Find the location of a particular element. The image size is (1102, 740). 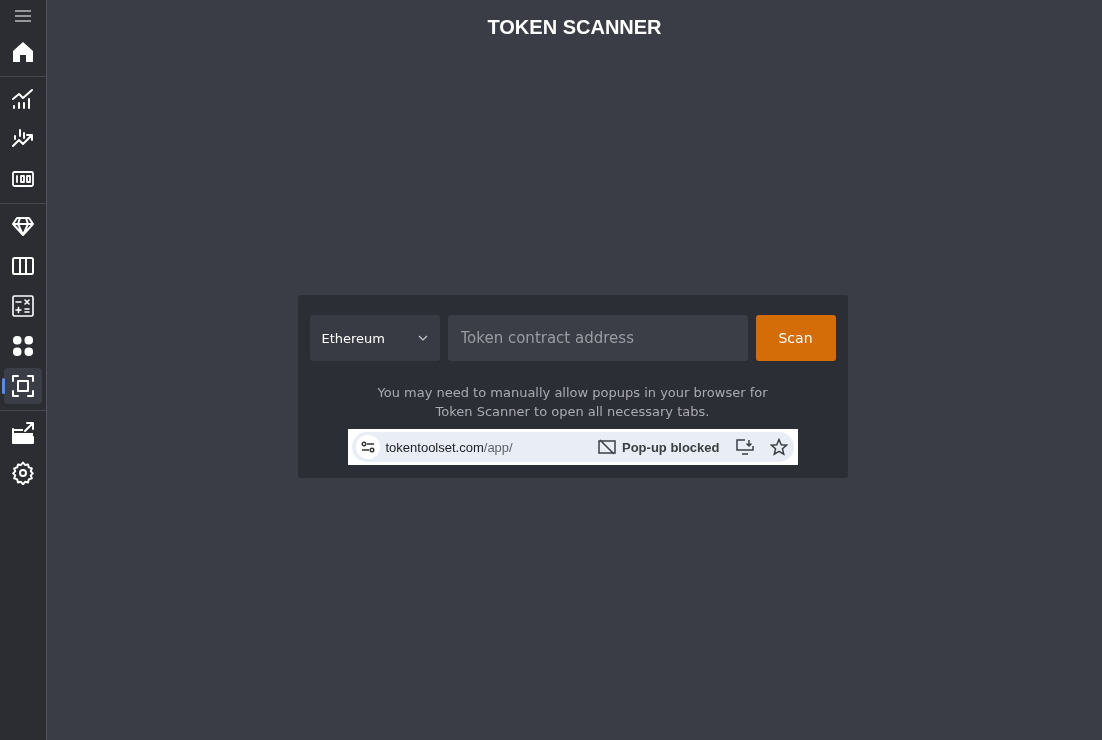

chart-icon is located at coordinates (23, 99).